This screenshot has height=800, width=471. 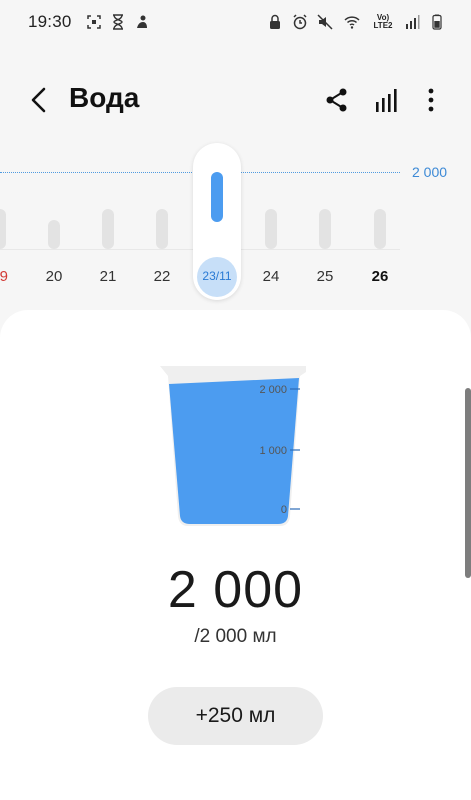 I want to click on day-label-21: 21, so click(x=108, y=276).